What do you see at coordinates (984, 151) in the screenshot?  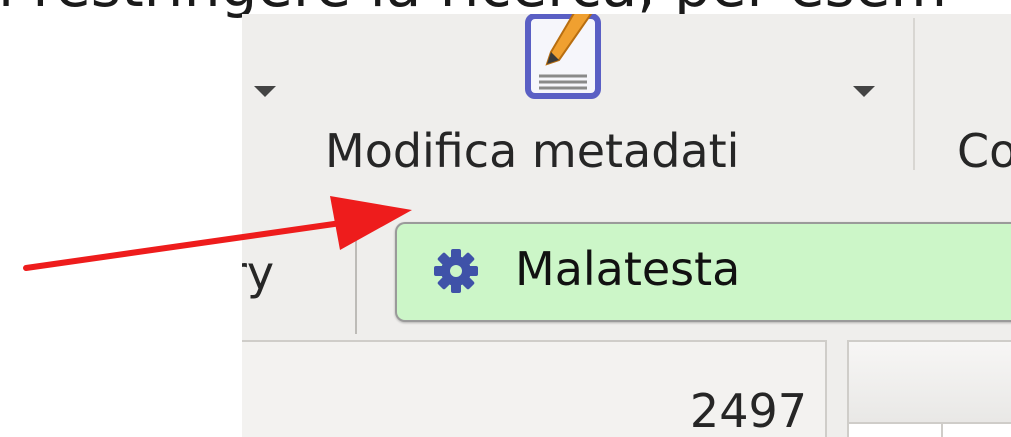 I see `toolbar-button-partial: Co` at bounding box center [984, 151].